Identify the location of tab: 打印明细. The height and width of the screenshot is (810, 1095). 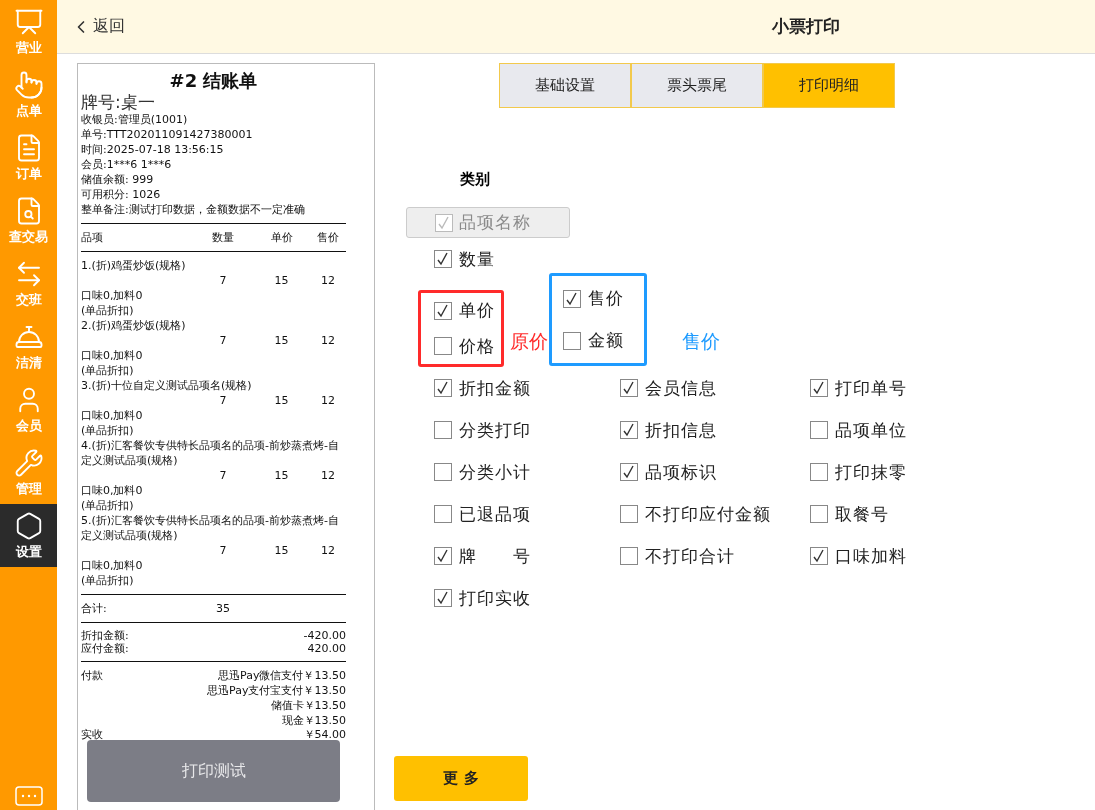
(829, 85).